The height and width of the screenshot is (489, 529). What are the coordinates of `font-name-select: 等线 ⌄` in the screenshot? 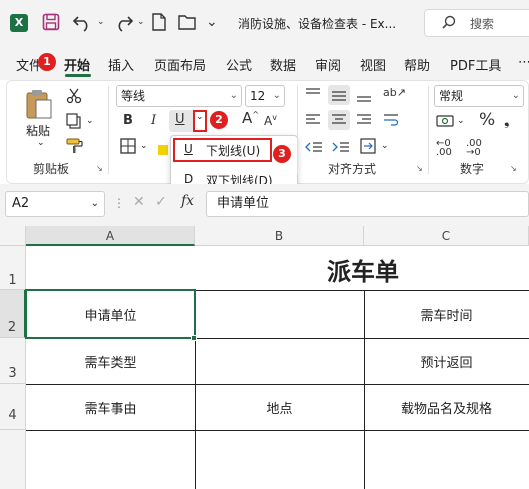 It's located at (179, 96).